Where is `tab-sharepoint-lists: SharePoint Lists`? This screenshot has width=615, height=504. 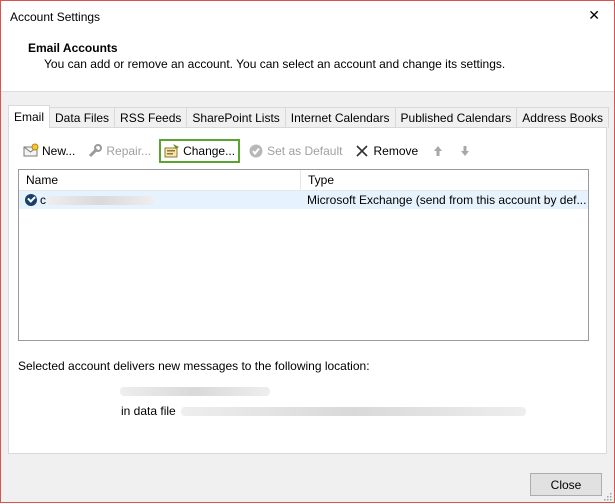
tab-sharepoint-lists: SharePoint Lists is located at coordinates (236, 117).